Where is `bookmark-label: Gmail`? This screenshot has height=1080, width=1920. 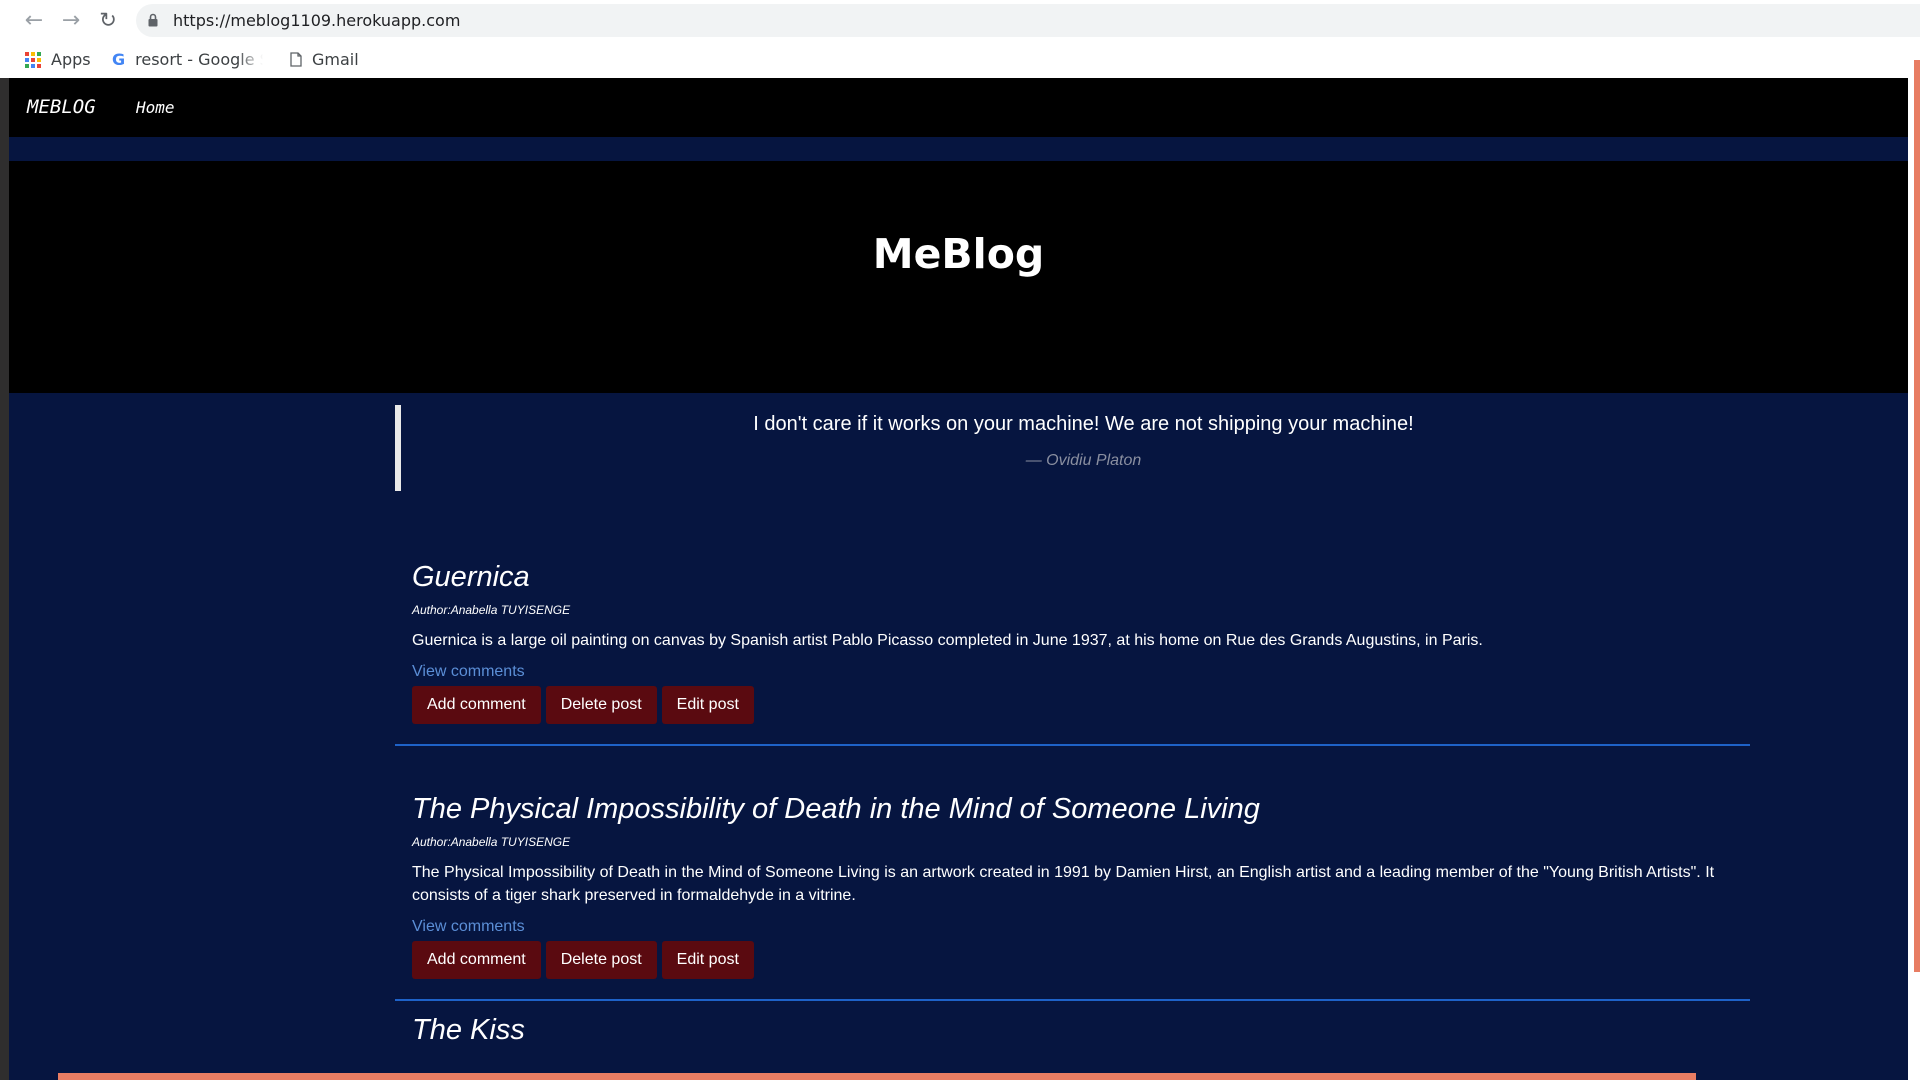
bookmark-label: Gmail is located at coordinates (335, 59).